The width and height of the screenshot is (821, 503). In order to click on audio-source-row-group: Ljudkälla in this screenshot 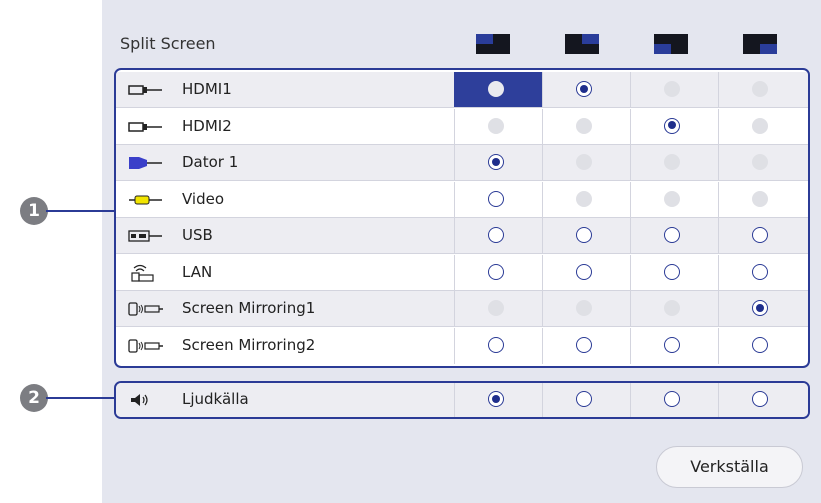, I will do `click(462, 400)`.